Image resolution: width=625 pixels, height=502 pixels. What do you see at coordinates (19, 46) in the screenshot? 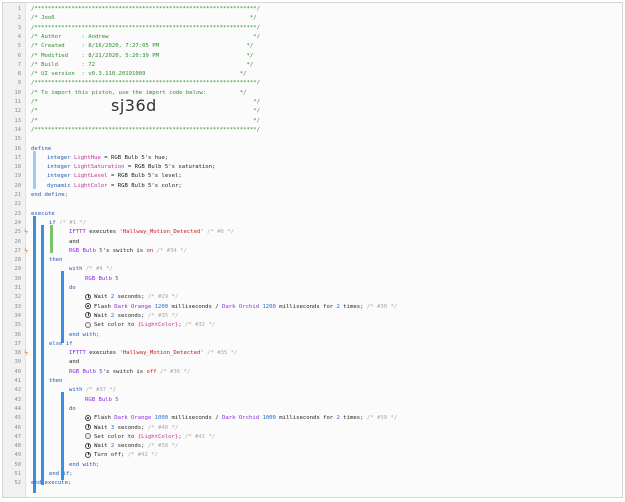
I see `line-number: 5` at bounding box center [19, 46].